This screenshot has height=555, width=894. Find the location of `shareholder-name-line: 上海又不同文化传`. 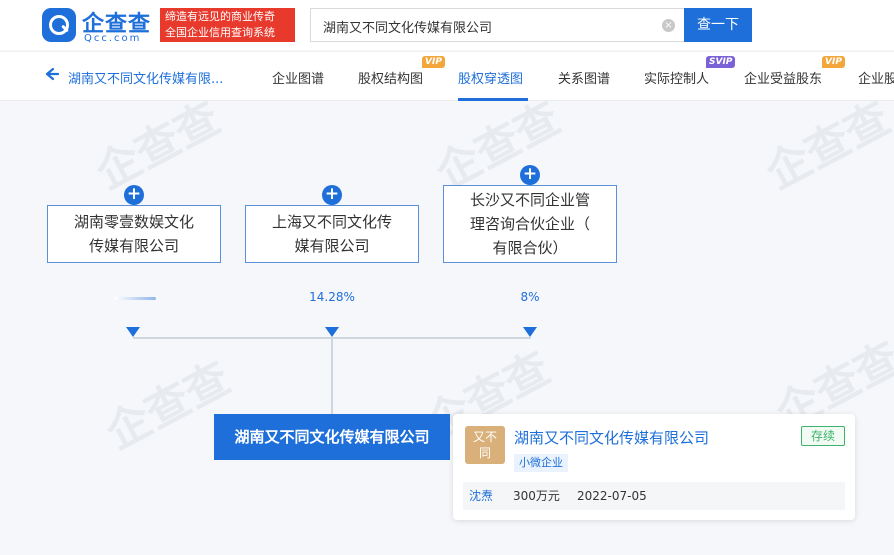

shareholder-name-line: 上海又不同文化传 is located at coordinates (331, 222).